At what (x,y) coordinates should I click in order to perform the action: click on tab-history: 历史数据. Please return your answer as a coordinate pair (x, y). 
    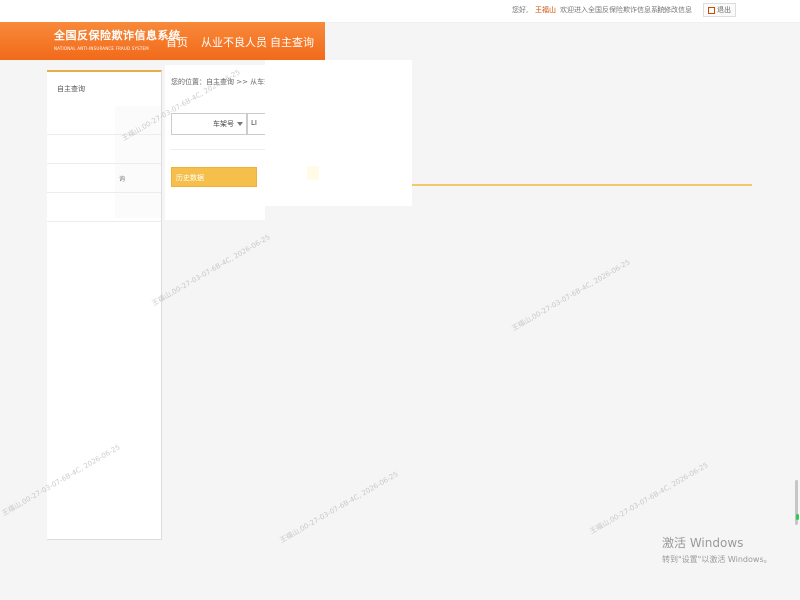
    Looking at the image, I should click on (214, 177).